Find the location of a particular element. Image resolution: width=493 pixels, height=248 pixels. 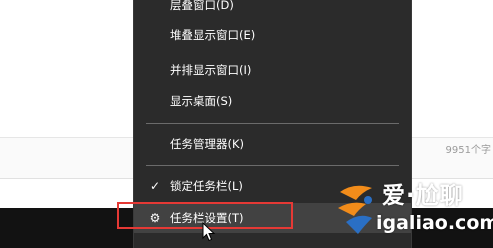

menu-item-label: 层叠窗口(D) is located at coordinates (202, 6).